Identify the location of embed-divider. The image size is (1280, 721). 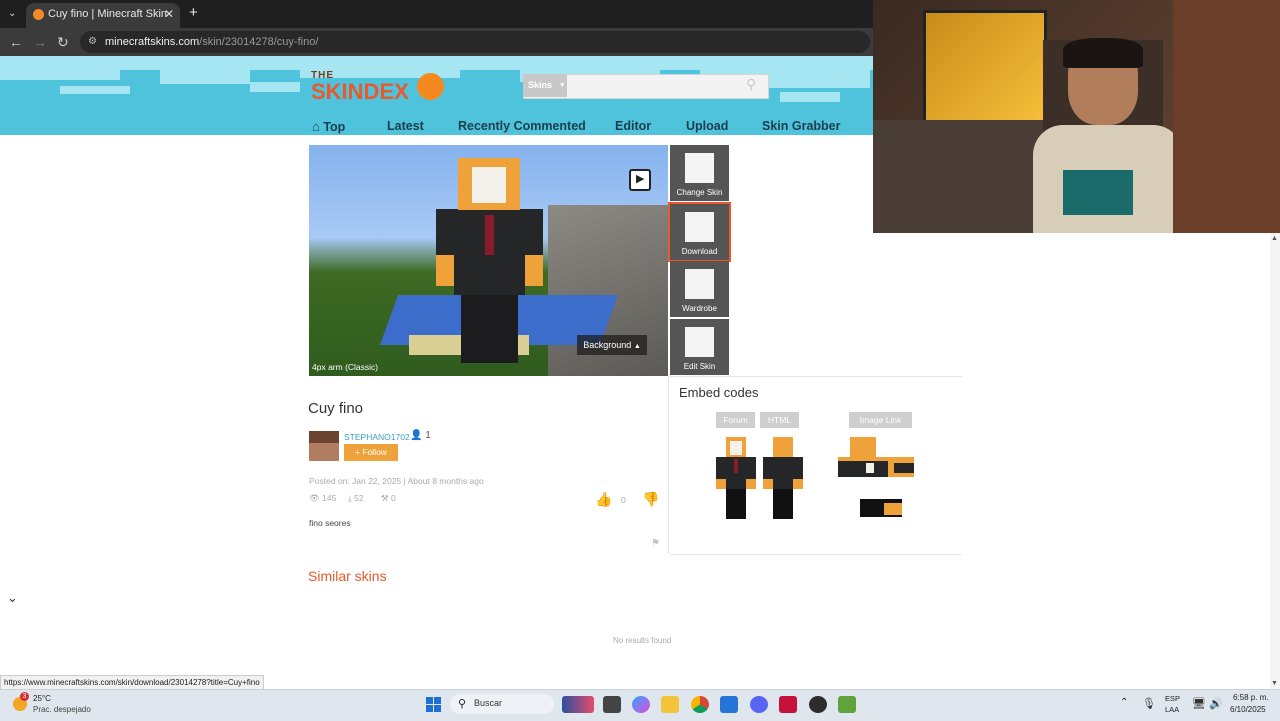
(816, 376).